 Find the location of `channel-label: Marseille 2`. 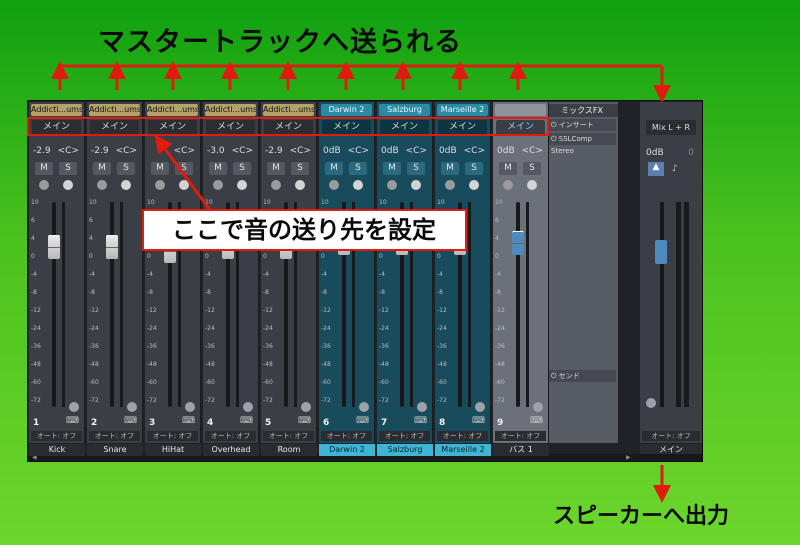

channel-label: Marseille 2 is located at coordinates (462, 110).